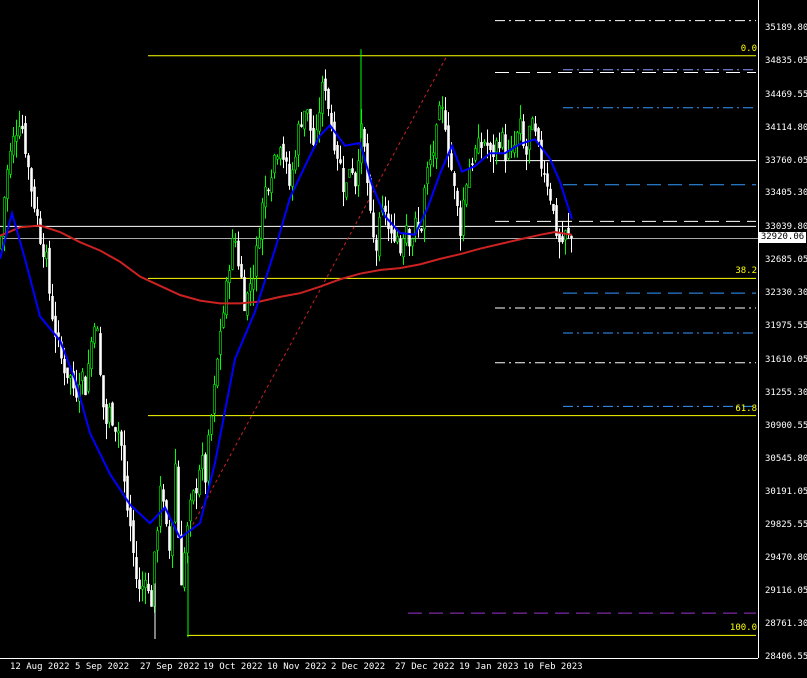 The height and width of the screenshot is (678, 807). Describe the element at coordinates (786, 193) in the screenshot. I see `price-tick: 33405.30` at that location.